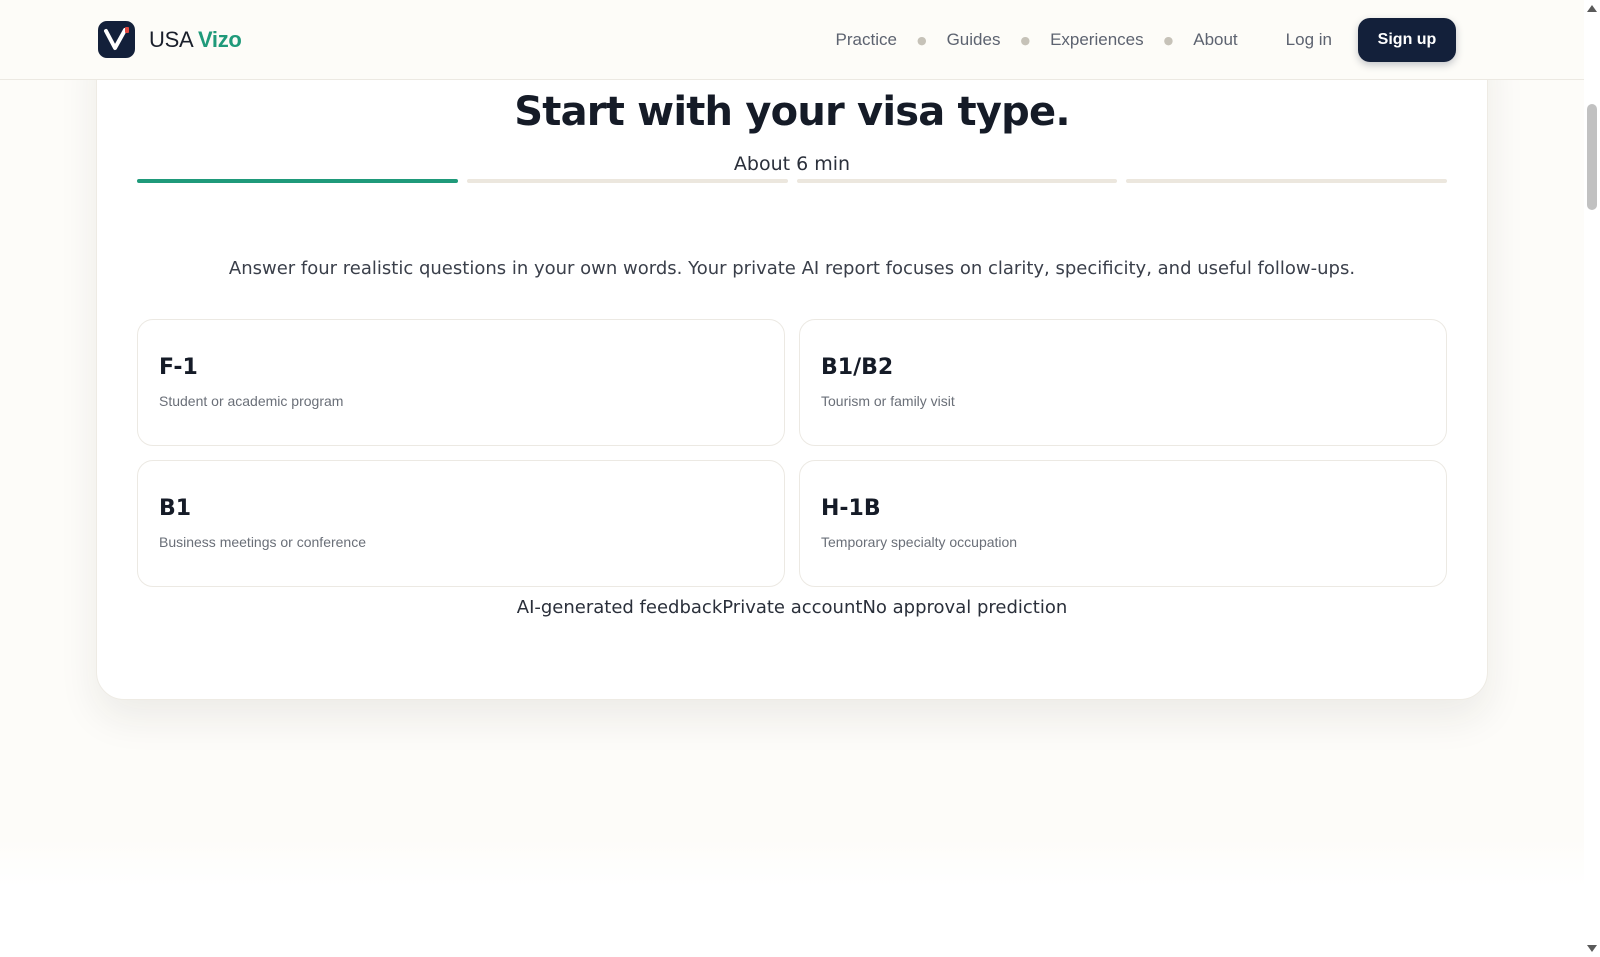 Image resolution: width=1600 pixels, height=957 pixels. What do you see at coordinates (792, 181) in the screenshot?
I see `progress-bar` at bounding box center [792, 181].